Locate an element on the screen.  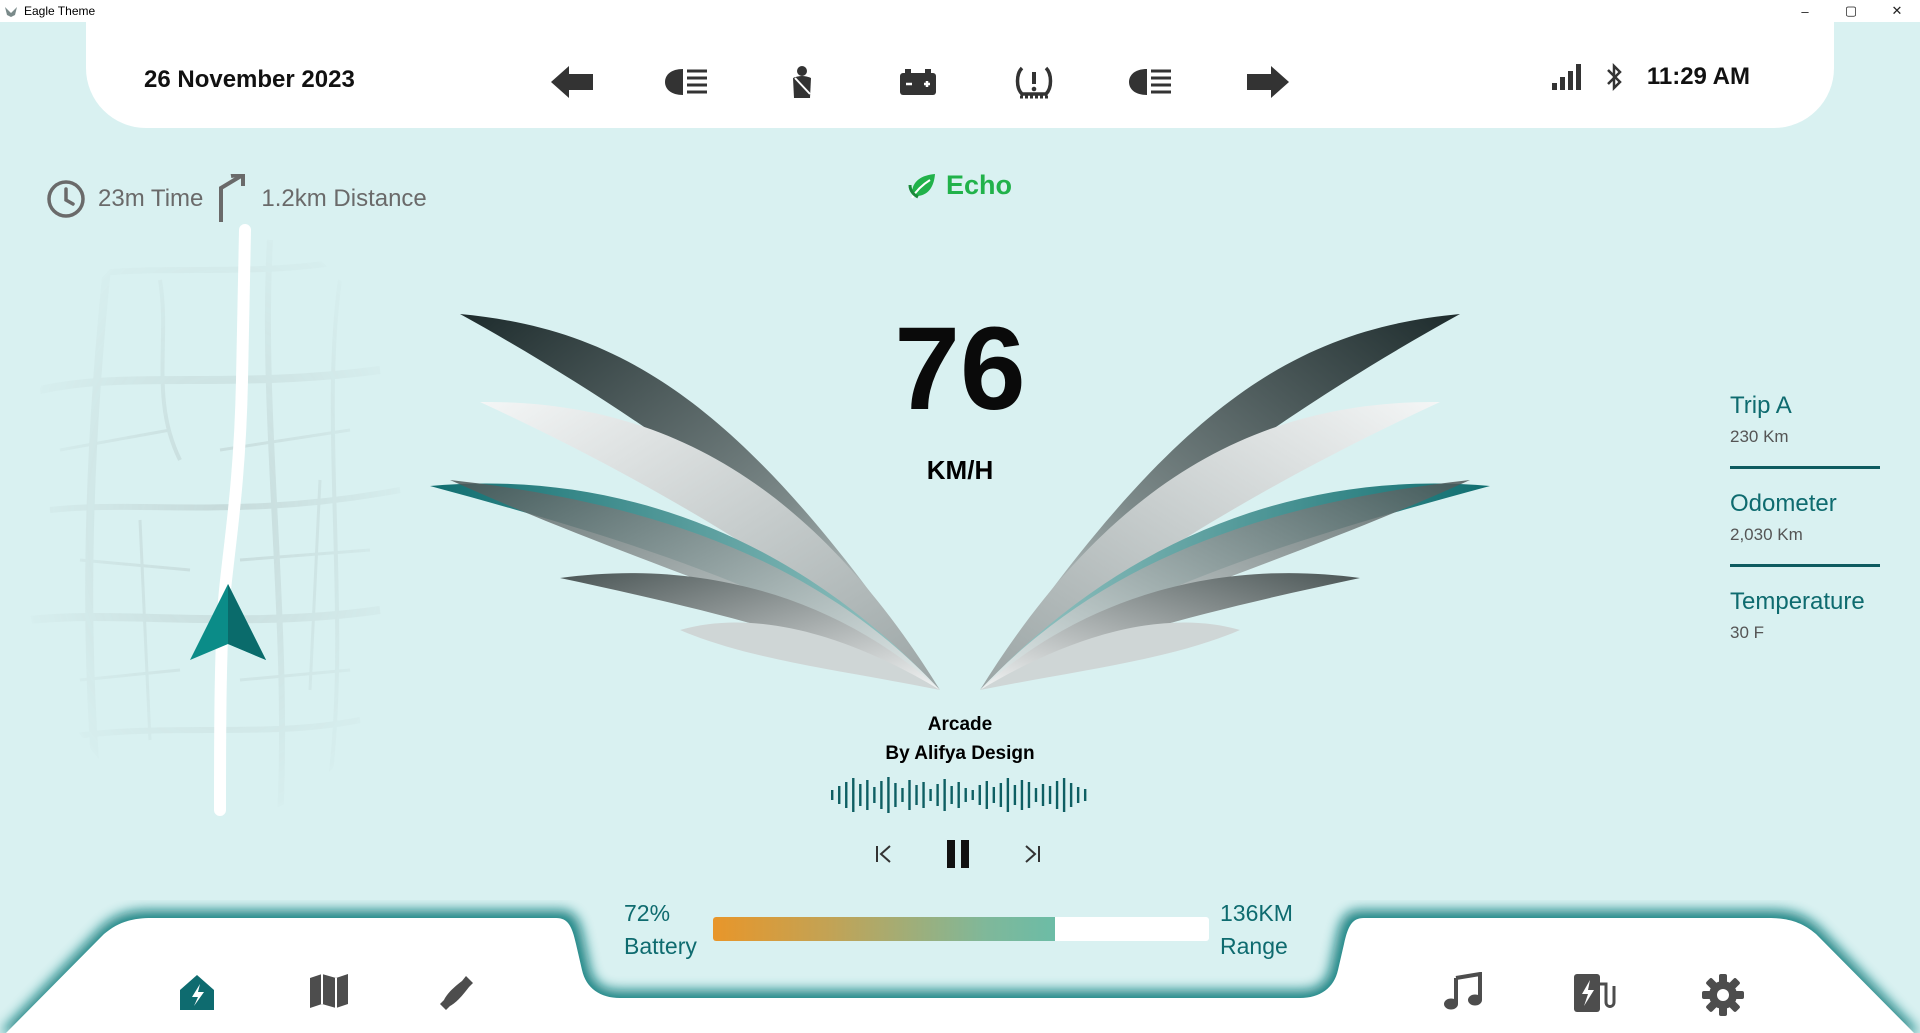
leaf-icon is located at coordinates (921, 186).